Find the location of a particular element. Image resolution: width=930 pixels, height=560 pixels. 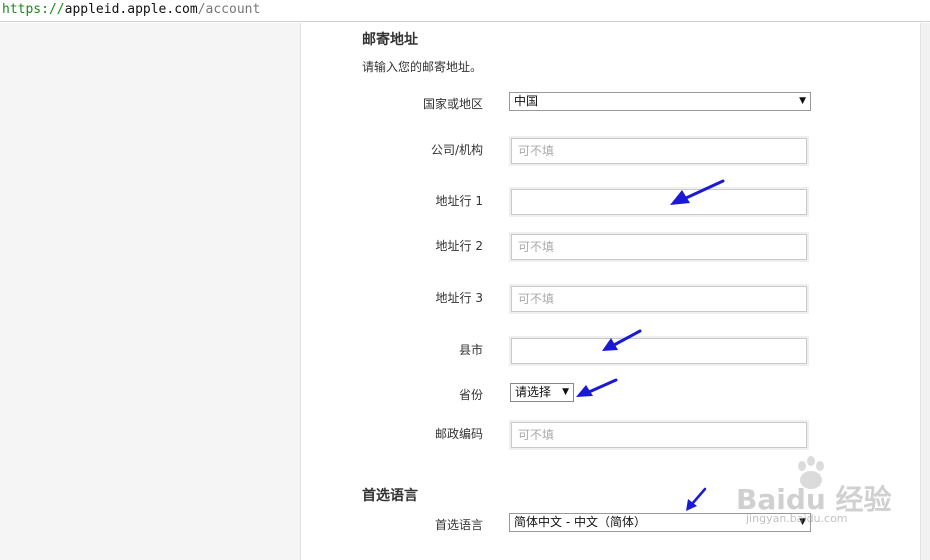

country-label: 国家或地区 is located at coordinates (452, 104).